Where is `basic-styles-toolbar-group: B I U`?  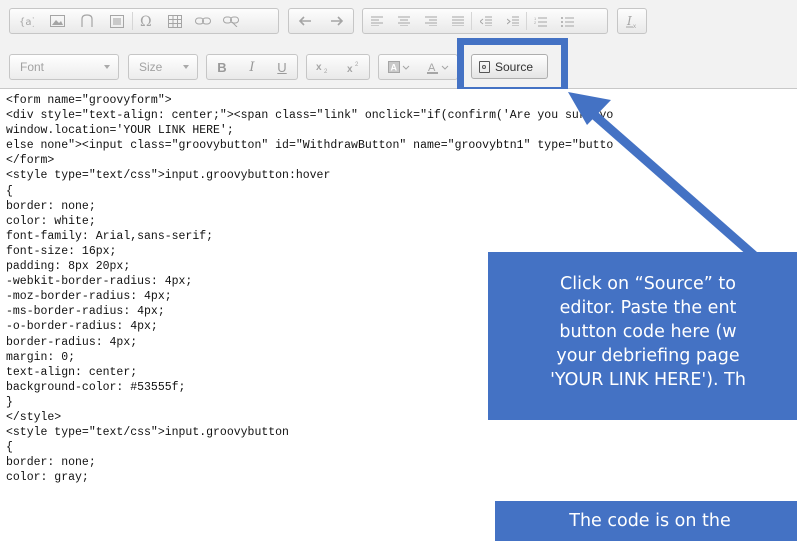 basic-styles-toolbar-group: B I U is located at coordinates (252, 67).